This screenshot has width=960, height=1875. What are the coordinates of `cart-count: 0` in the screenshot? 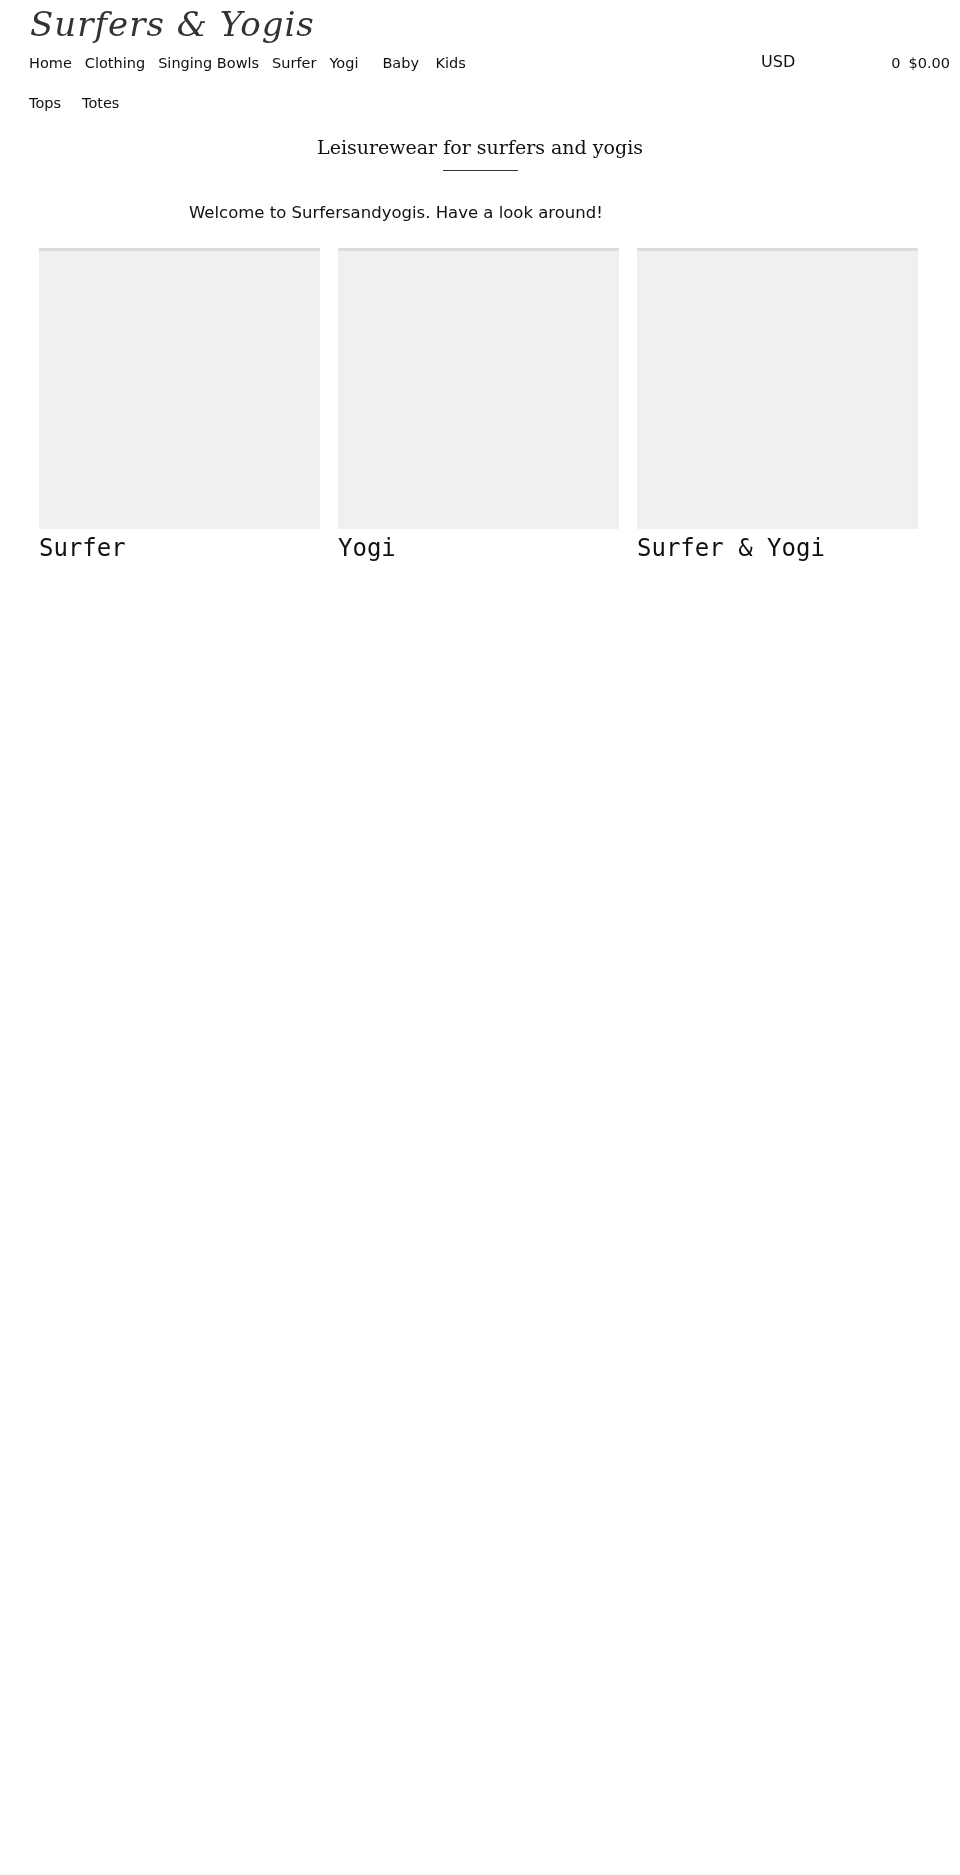 It's located at (896, 63).